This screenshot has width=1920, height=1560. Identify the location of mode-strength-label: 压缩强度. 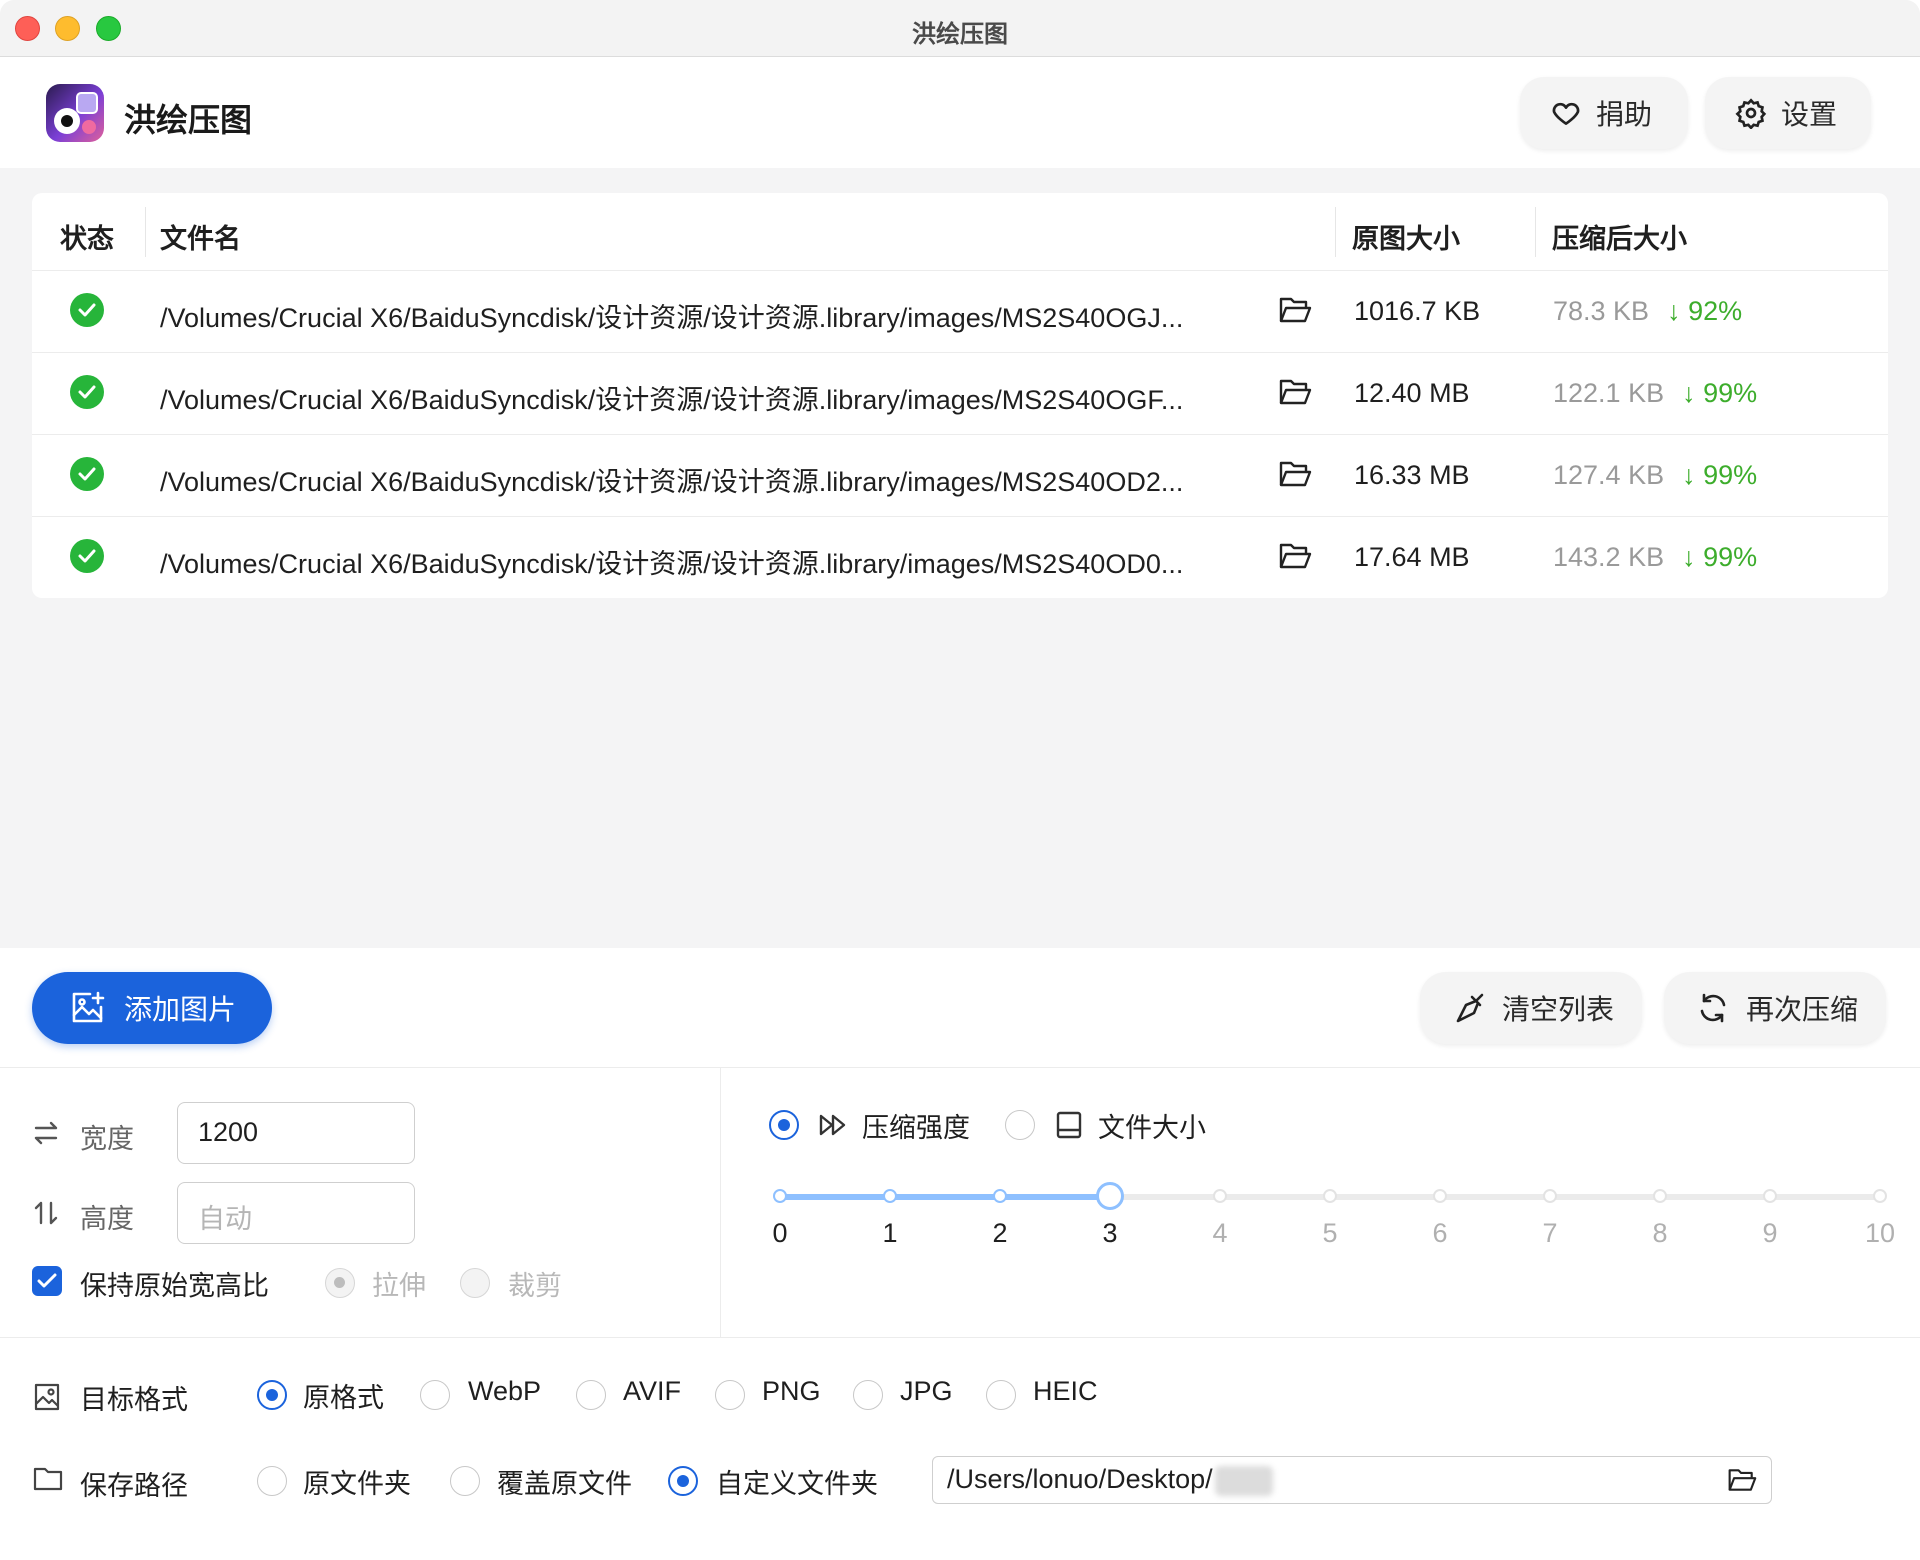
(916, 1128).